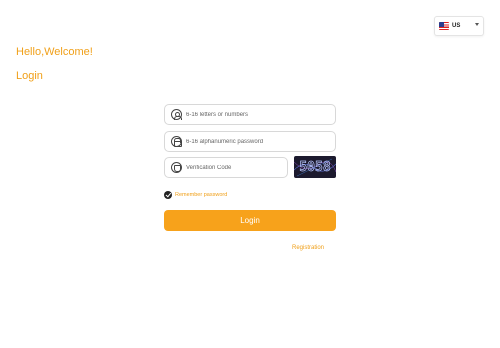 The image size is (500, 348). I want to click on remember-password-toggle: Remember password, so click(195, 195).